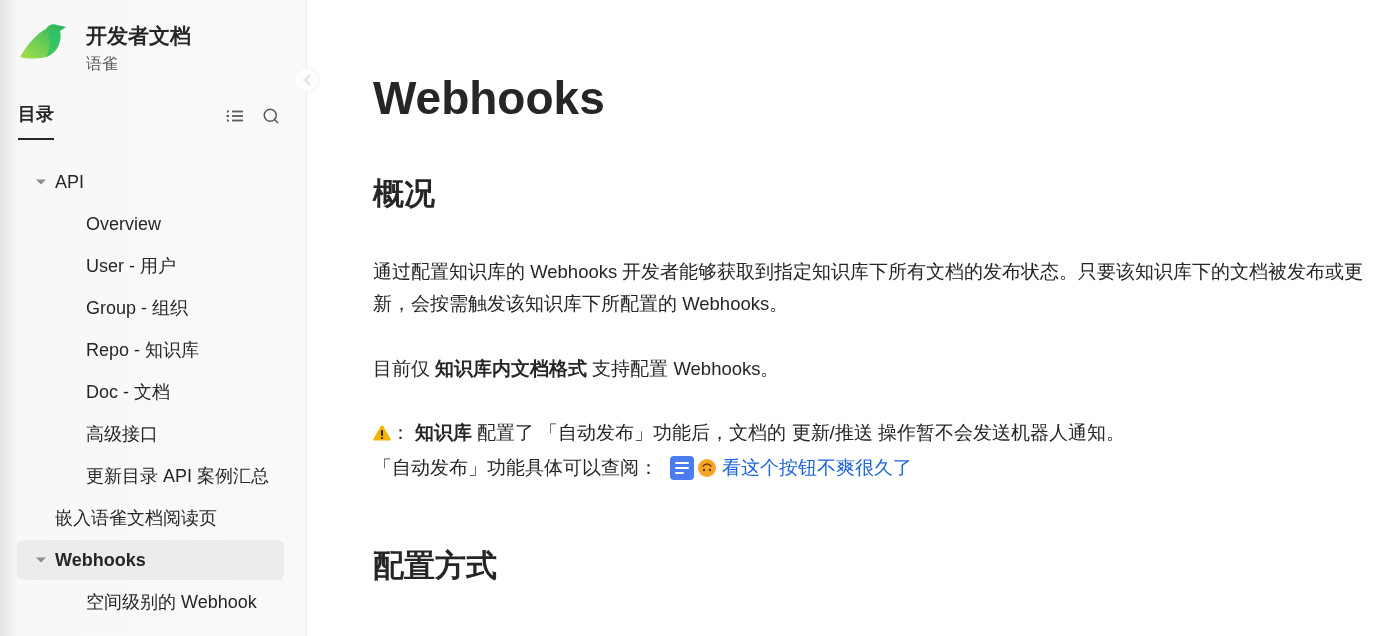  I want to click on tree-item: API, so click(150, 182).